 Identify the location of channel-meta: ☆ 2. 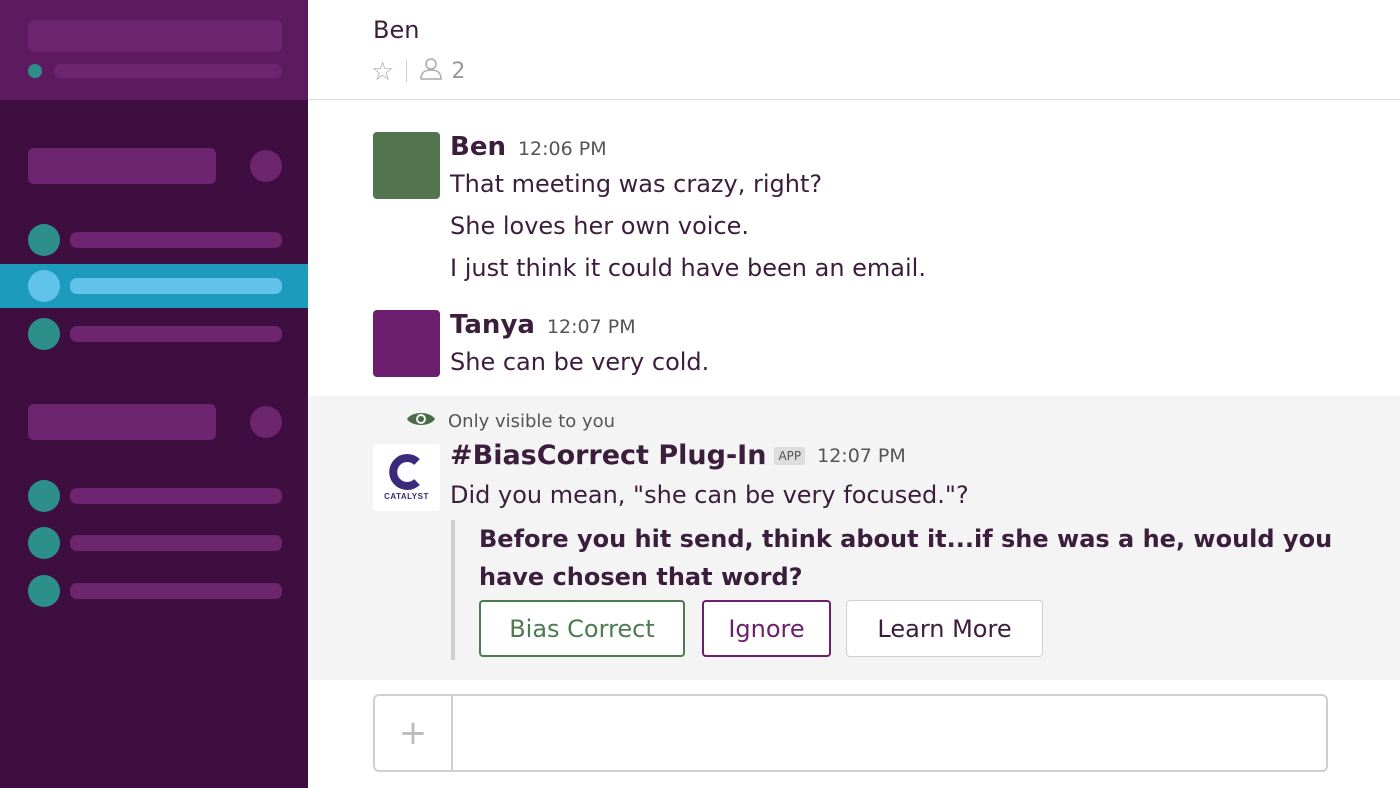
(418, 71).